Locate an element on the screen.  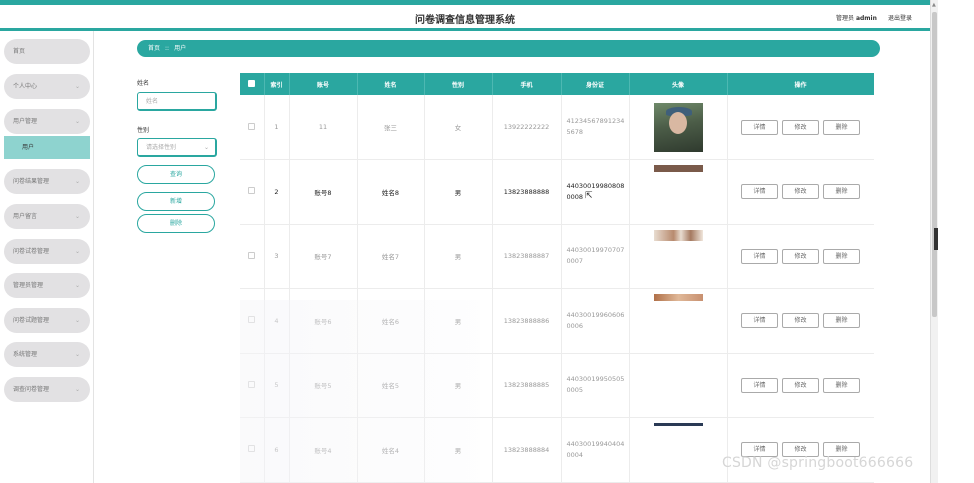
cell-index: 6 is located at coordinates (277, 450).